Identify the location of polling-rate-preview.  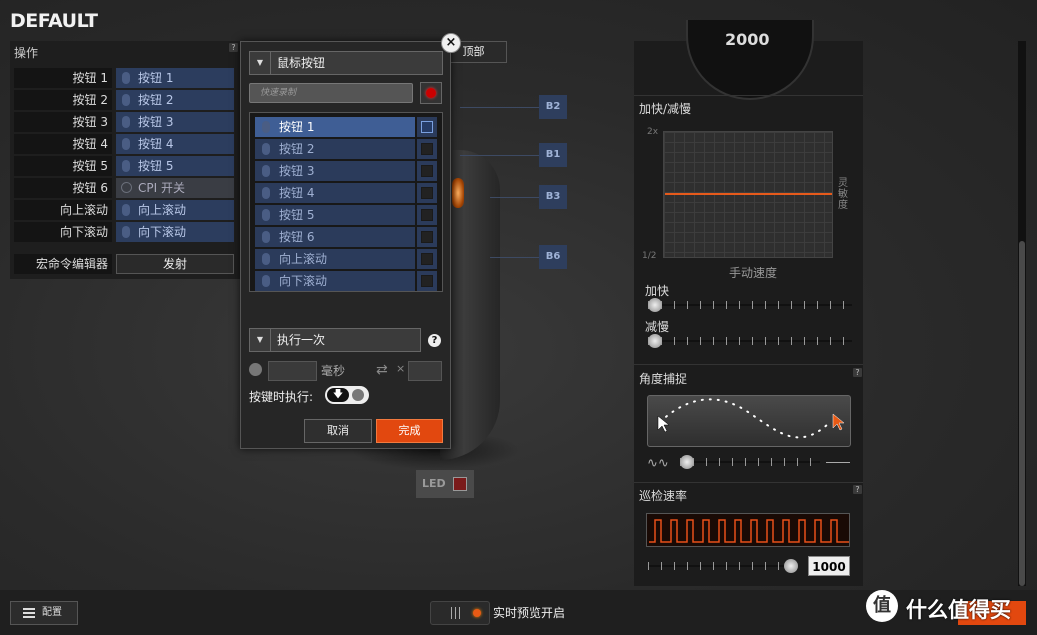
(748, 530).